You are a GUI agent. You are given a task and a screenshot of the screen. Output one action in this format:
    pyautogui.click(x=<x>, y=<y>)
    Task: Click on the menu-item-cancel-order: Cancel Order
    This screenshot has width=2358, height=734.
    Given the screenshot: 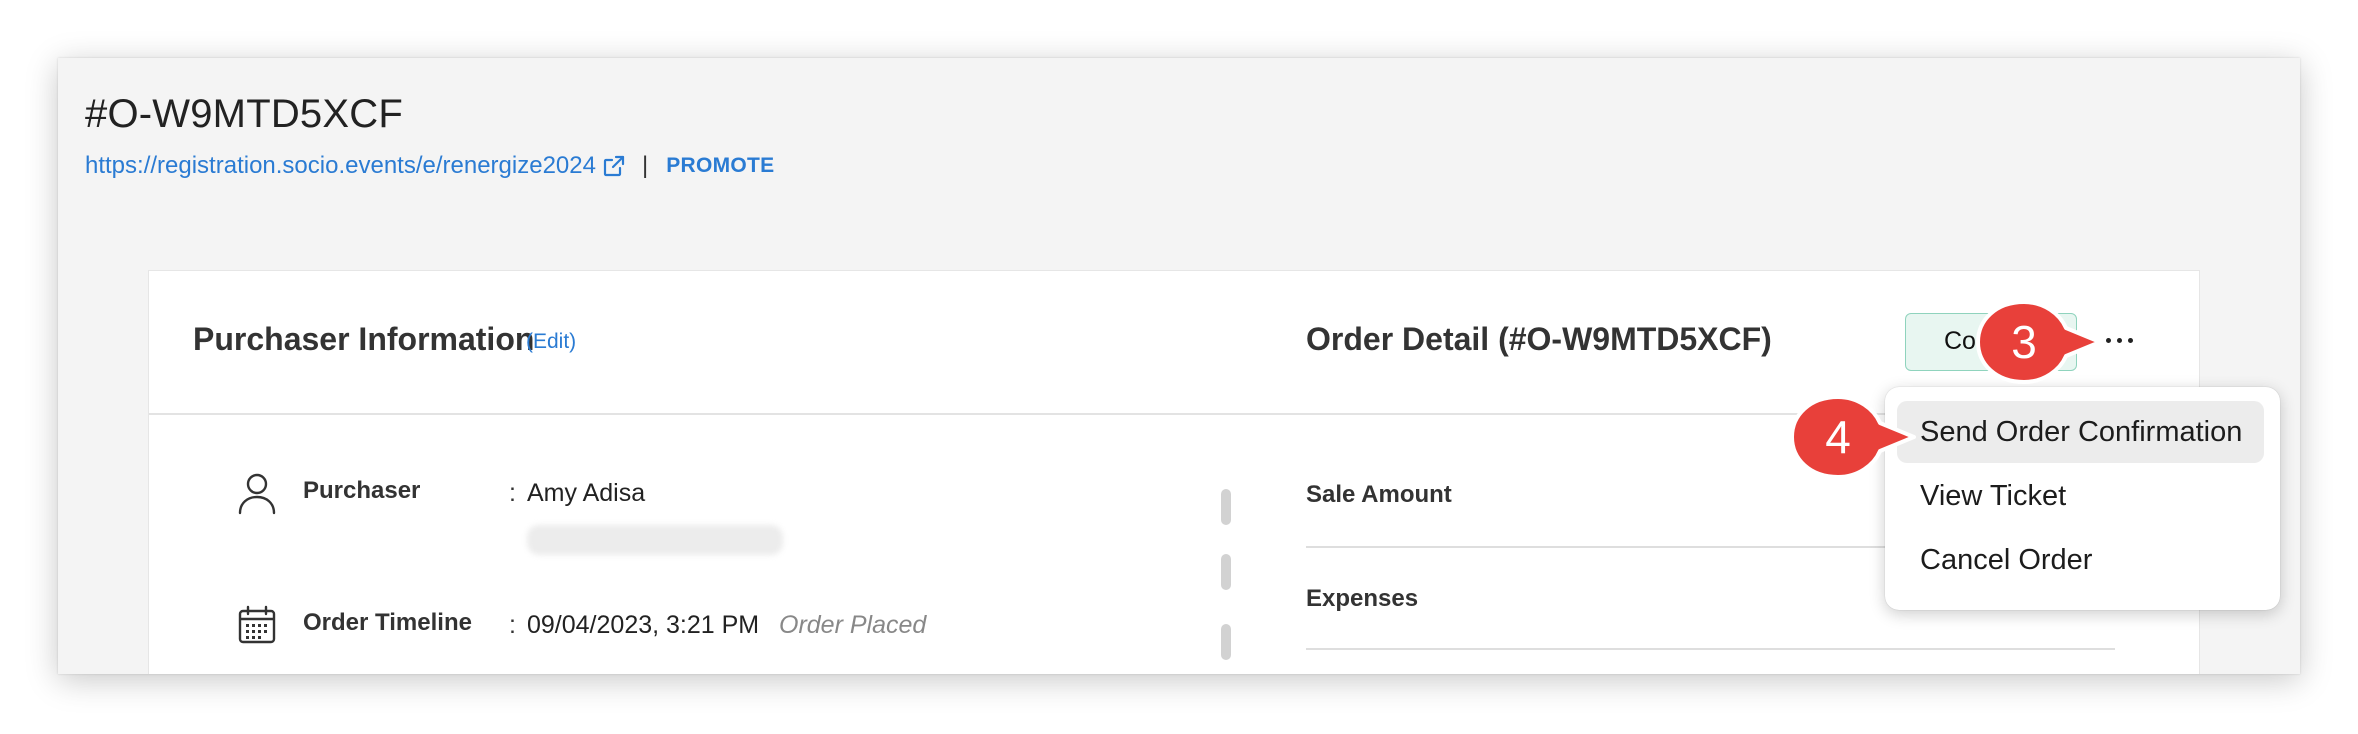 What is the action you would take?
    pyautogui.click(x=2080, y=560)
    